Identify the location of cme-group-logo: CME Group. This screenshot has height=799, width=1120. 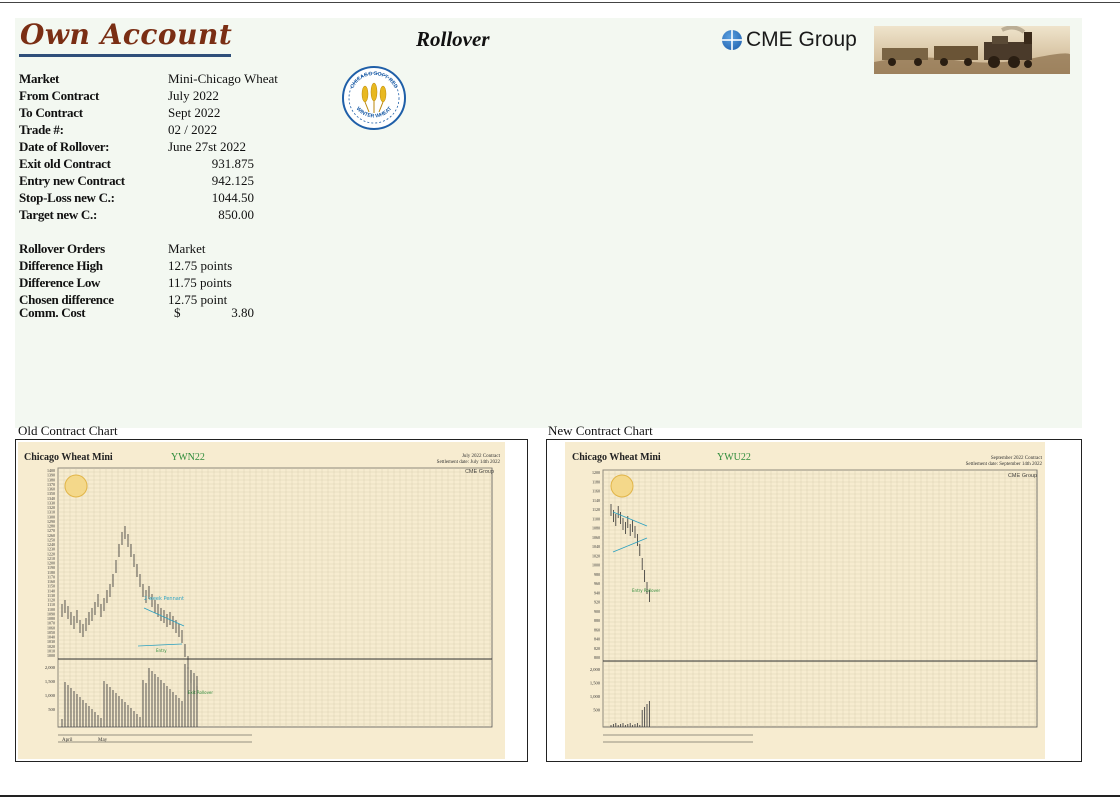
(789, 40).